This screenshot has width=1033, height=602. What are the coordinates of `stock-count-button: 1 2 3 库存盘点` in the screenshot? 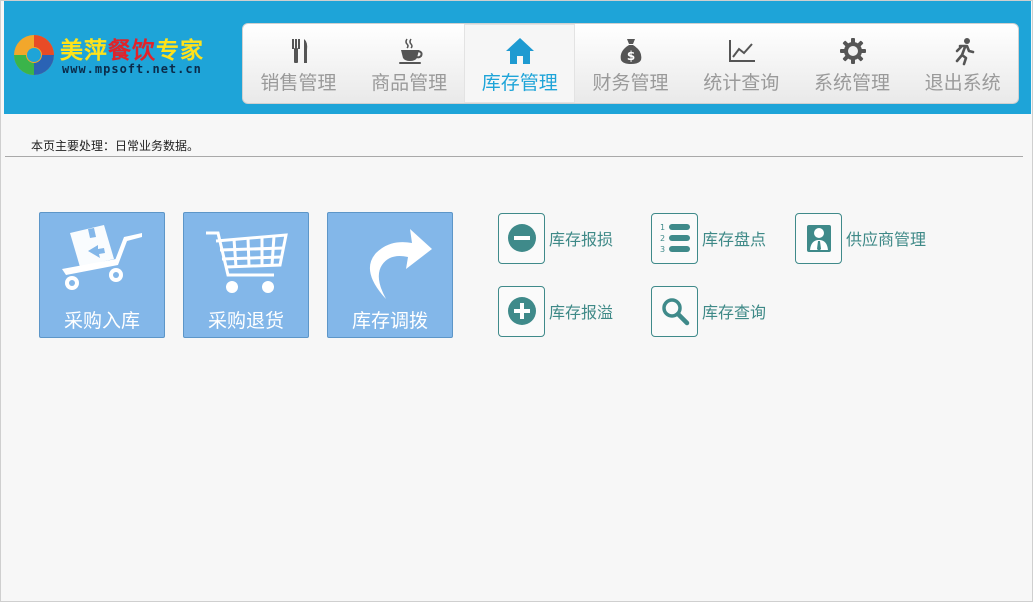 It's located at (708, 238).